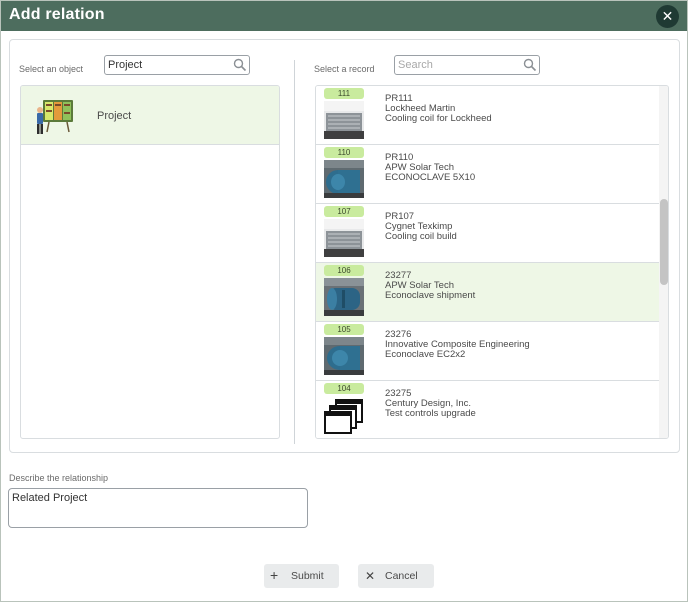 The width and height of the screenshot is (690, 604). I want to click on relationship-label: Describe the relationship, so click(59, 478).